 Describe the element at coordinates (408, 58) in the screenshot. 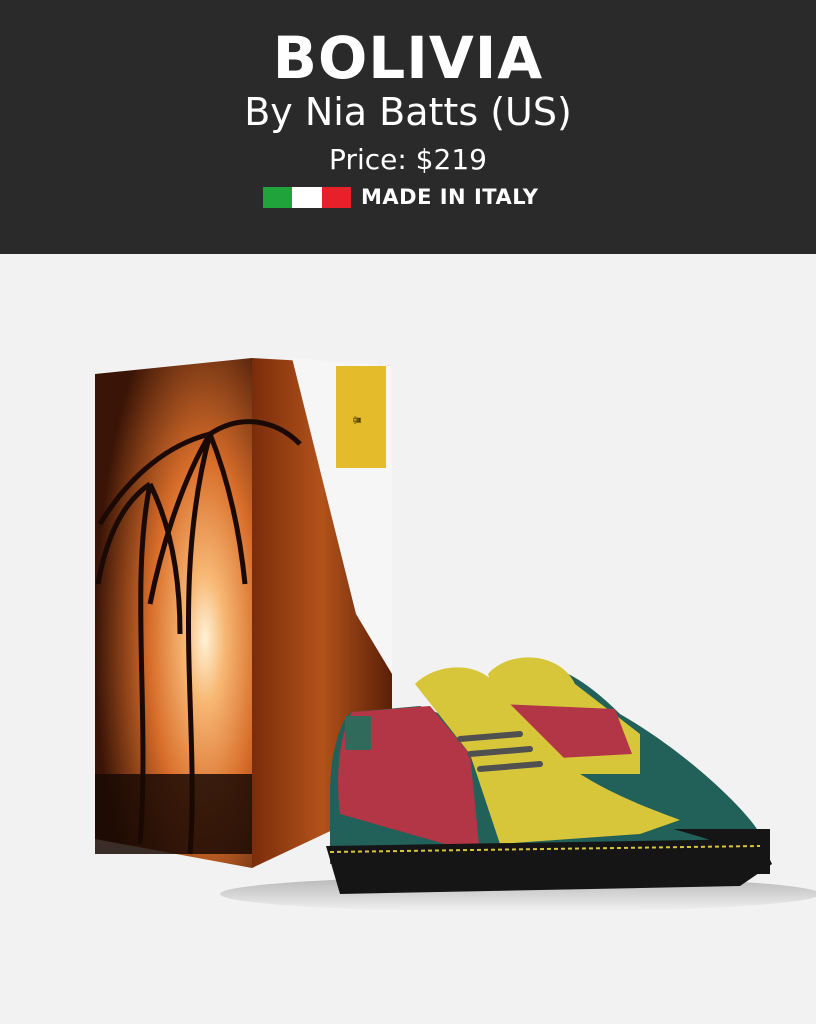

I see `product-title: BOLIVIA` at that location.